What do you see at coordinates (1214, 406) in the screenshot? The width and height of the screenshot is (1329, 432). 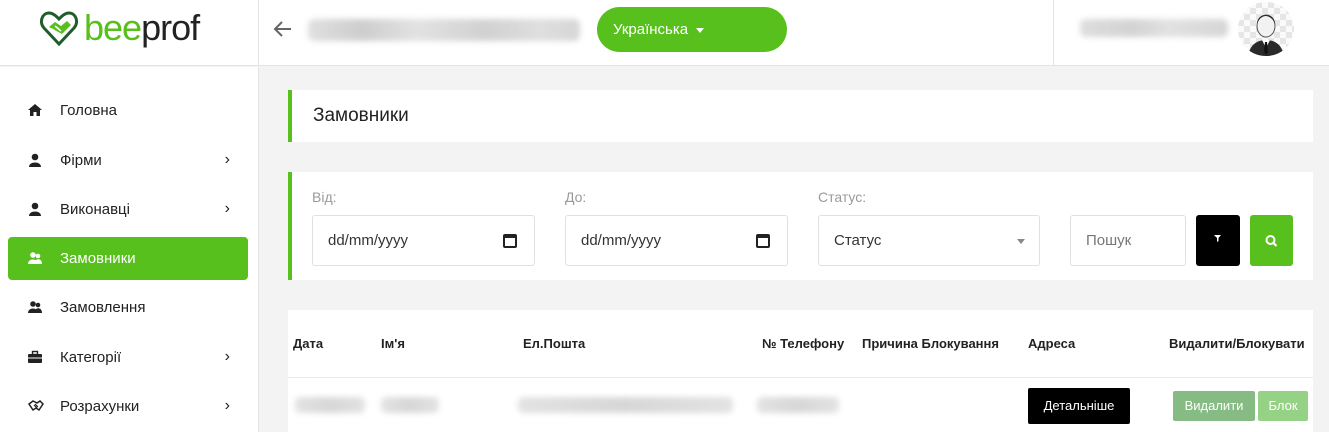 I see `delete-button: Видалити` at bounding box center [1214, 406].